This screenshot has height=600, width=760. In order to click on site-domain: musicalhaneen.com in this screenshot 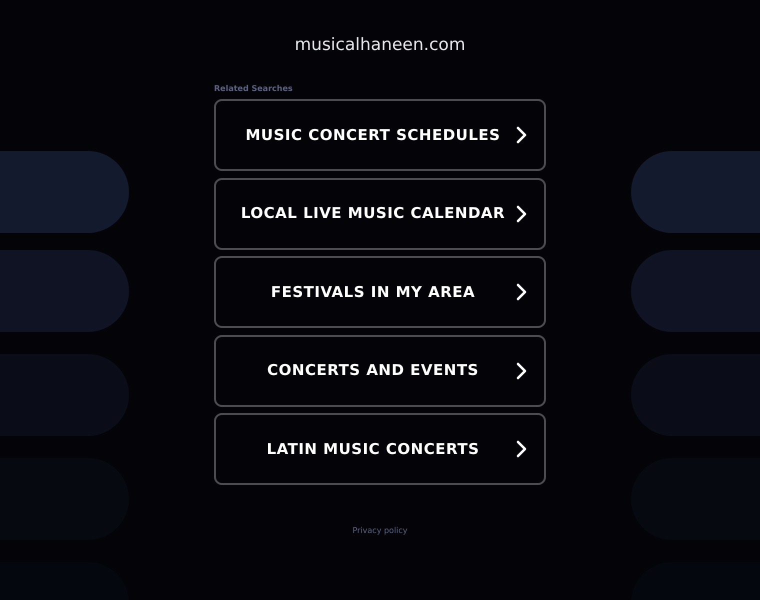, I will do `click(380, 45)`.